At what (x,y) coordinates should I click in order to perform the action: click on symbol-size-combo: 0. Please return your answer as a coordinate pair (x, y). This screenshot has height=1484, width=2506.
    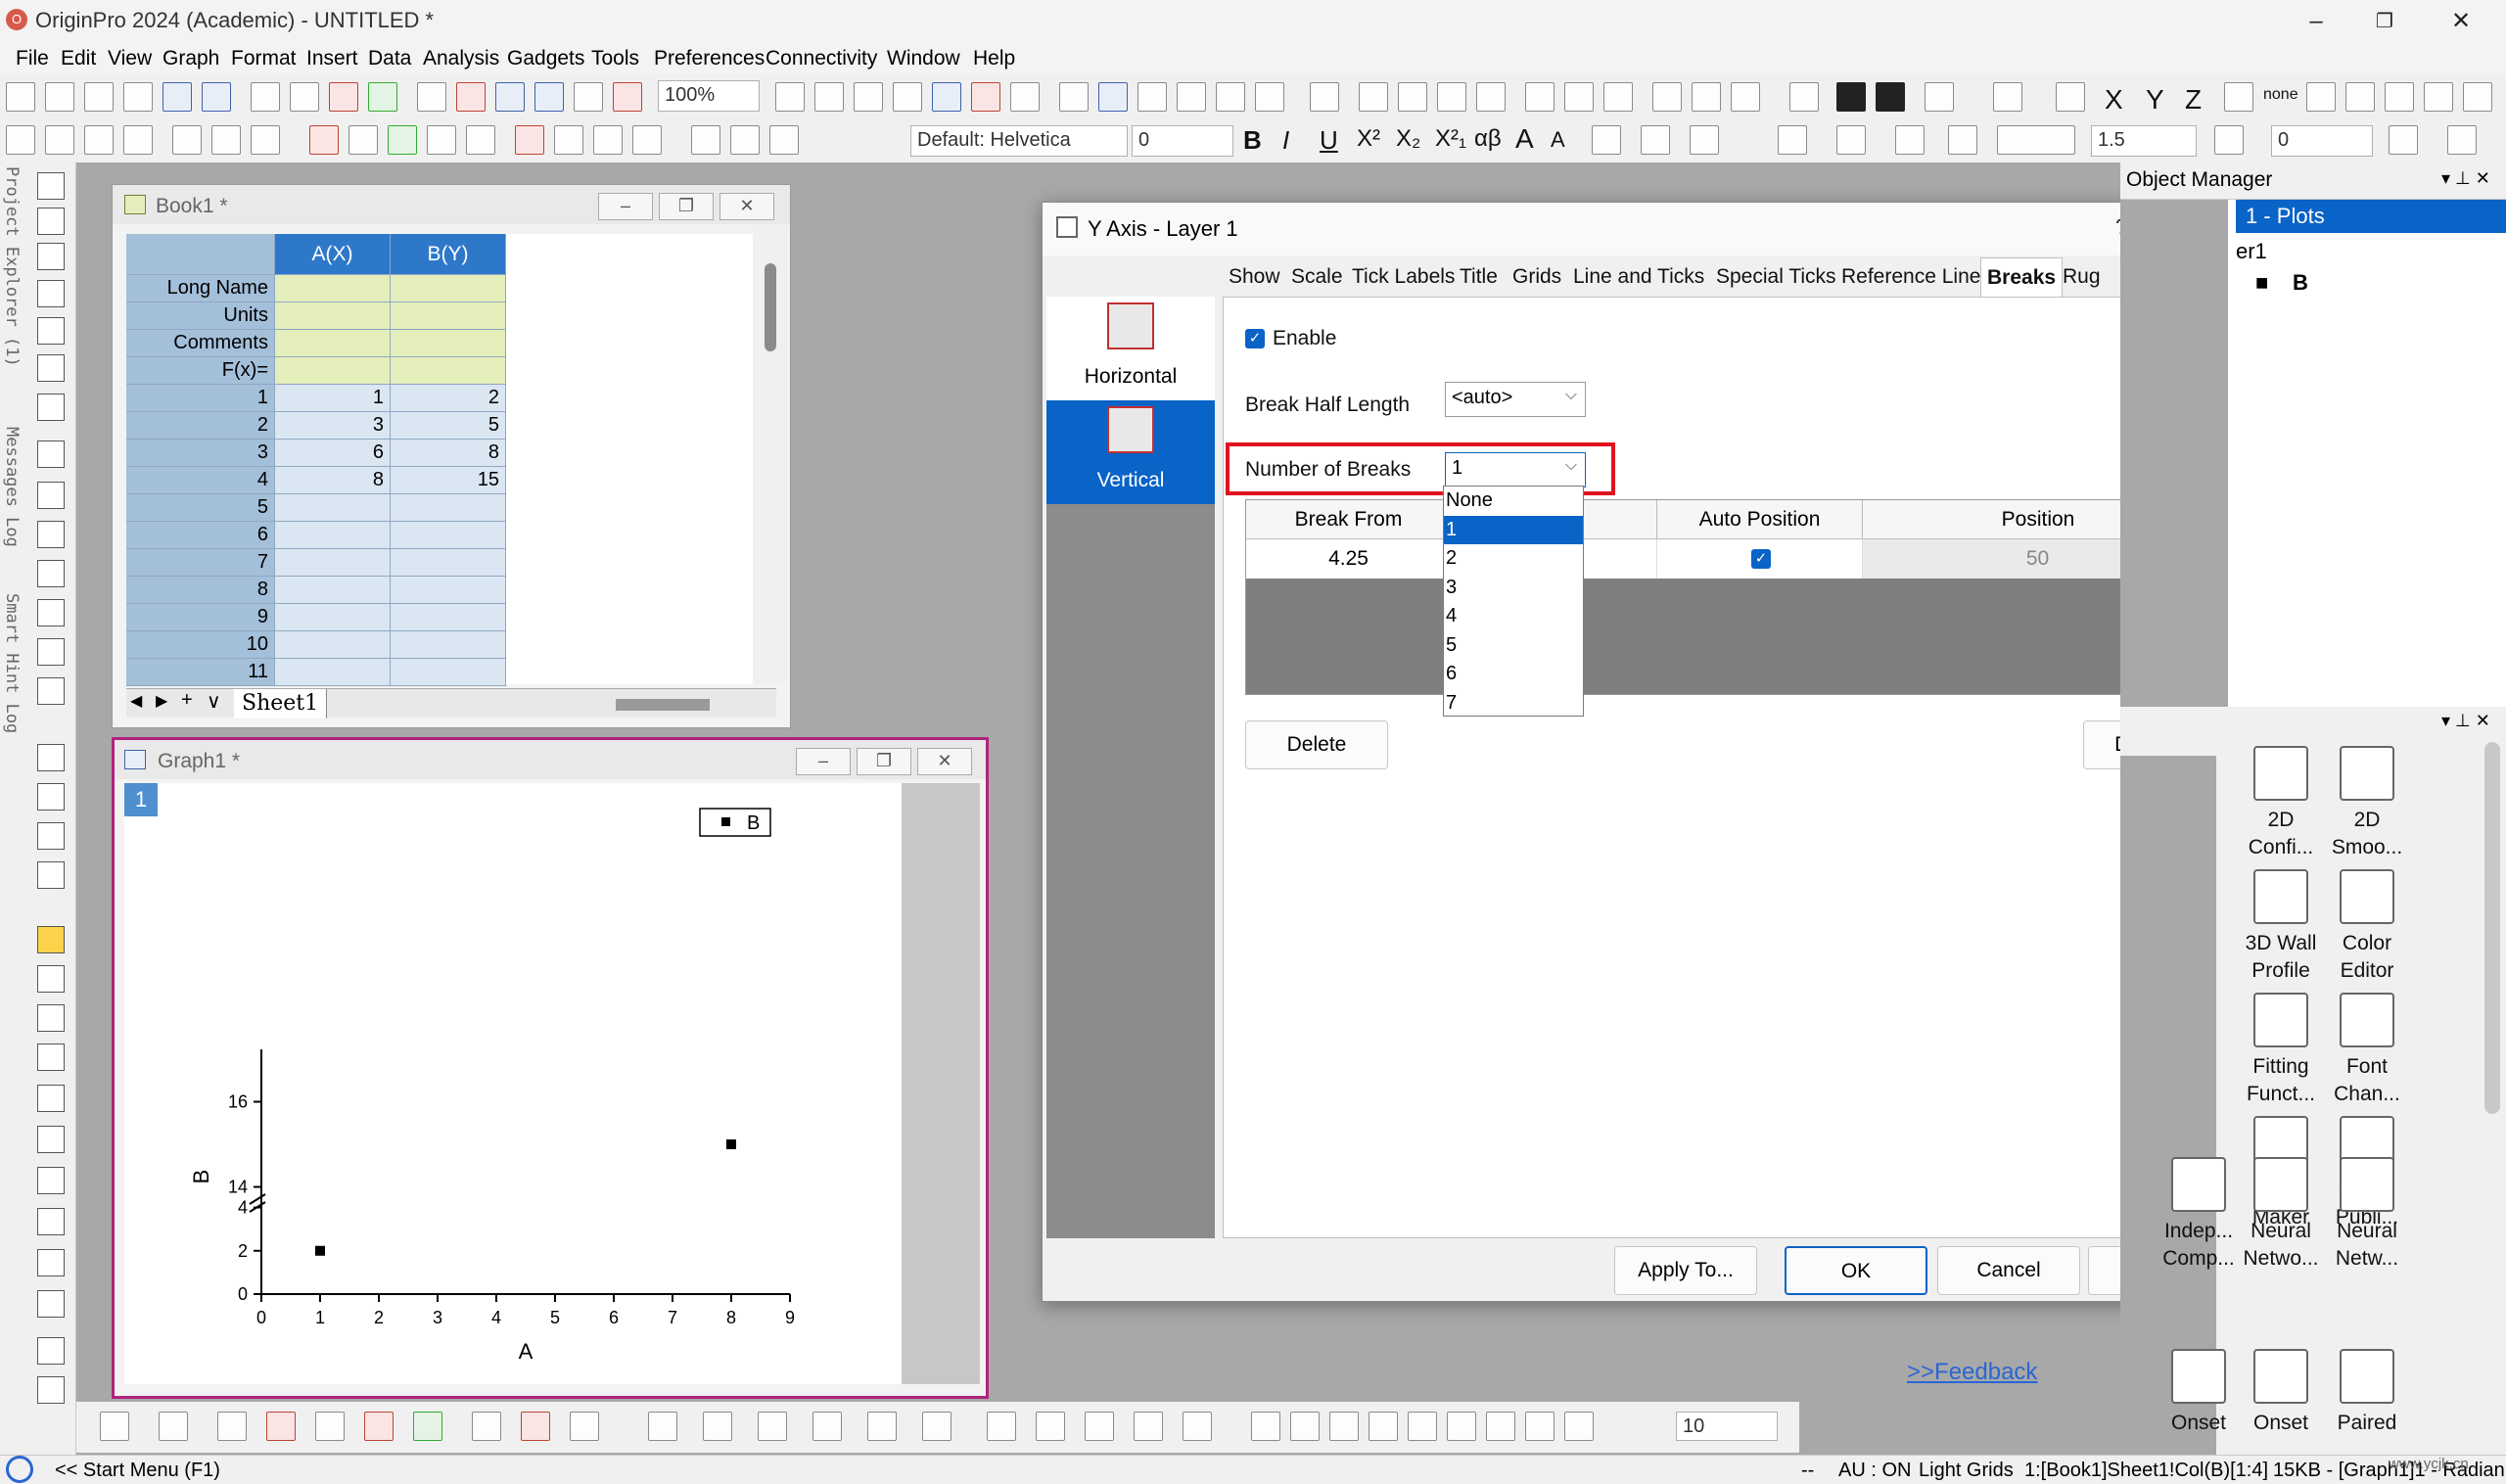
    Looking at the image, I should click on (2322, 141).